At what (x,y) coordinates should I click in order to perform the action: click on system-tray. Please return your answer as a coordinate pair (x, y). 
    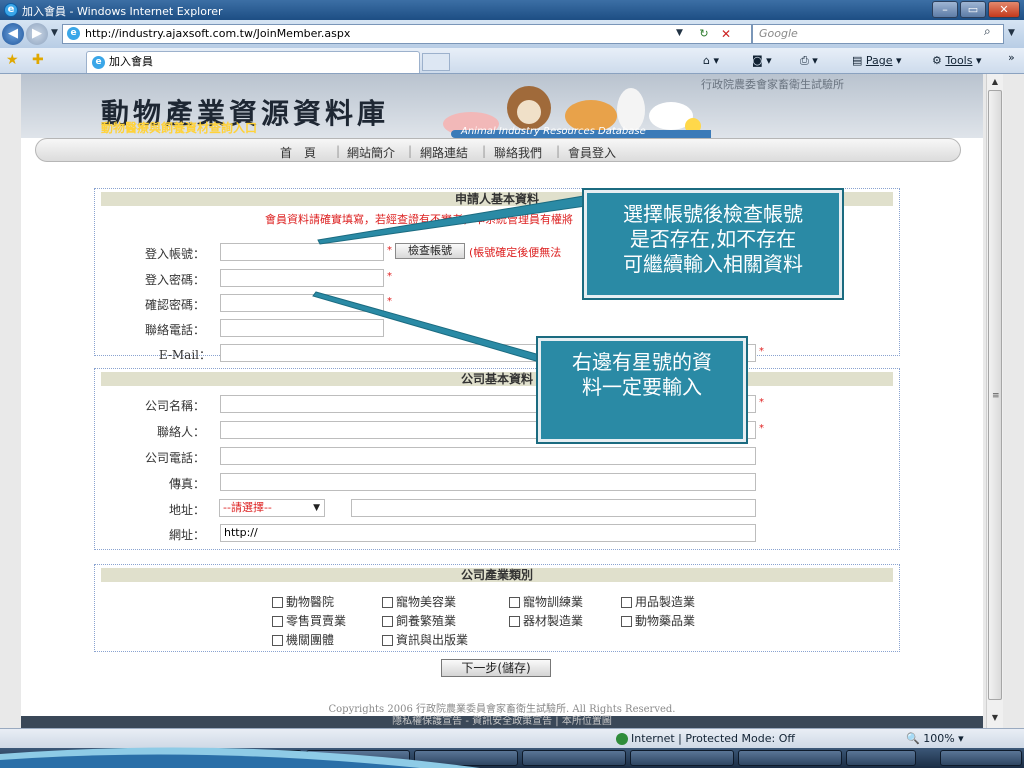
    Looking at the image, I should click on (981, 758).